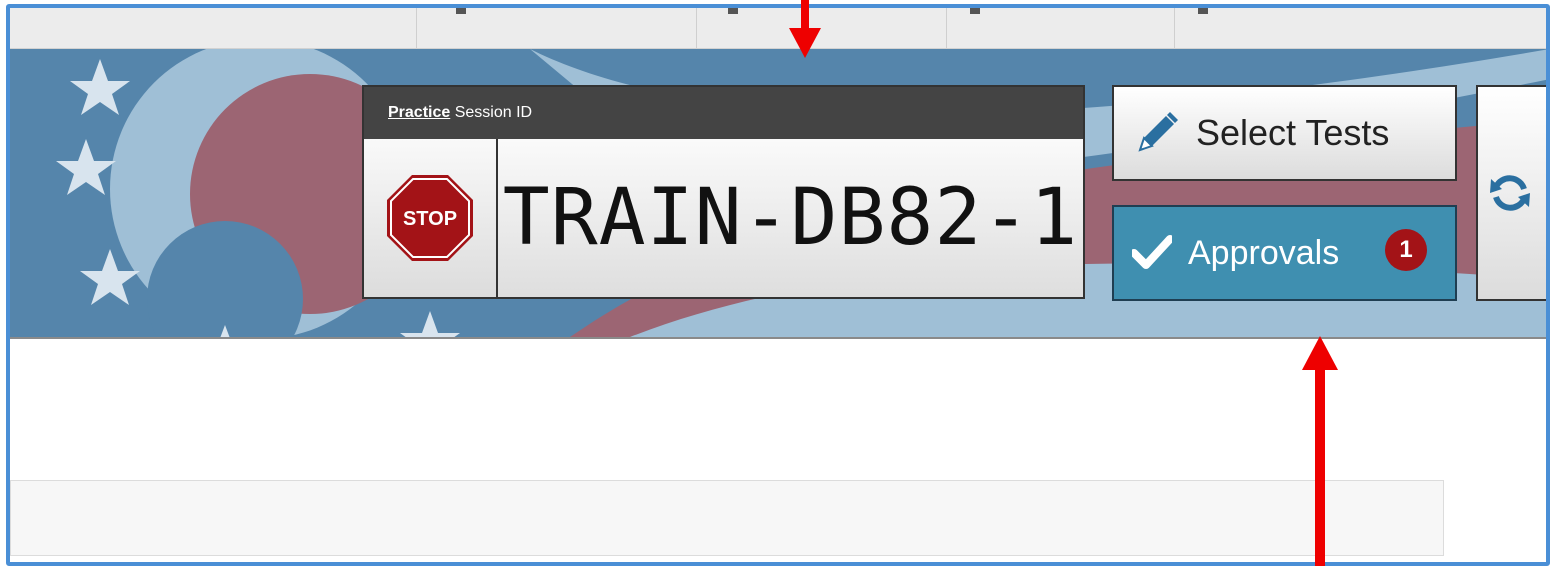 This screenshot has height=566, width=1556. I want to click on annotation-arrow-up, so click(1320, 451).